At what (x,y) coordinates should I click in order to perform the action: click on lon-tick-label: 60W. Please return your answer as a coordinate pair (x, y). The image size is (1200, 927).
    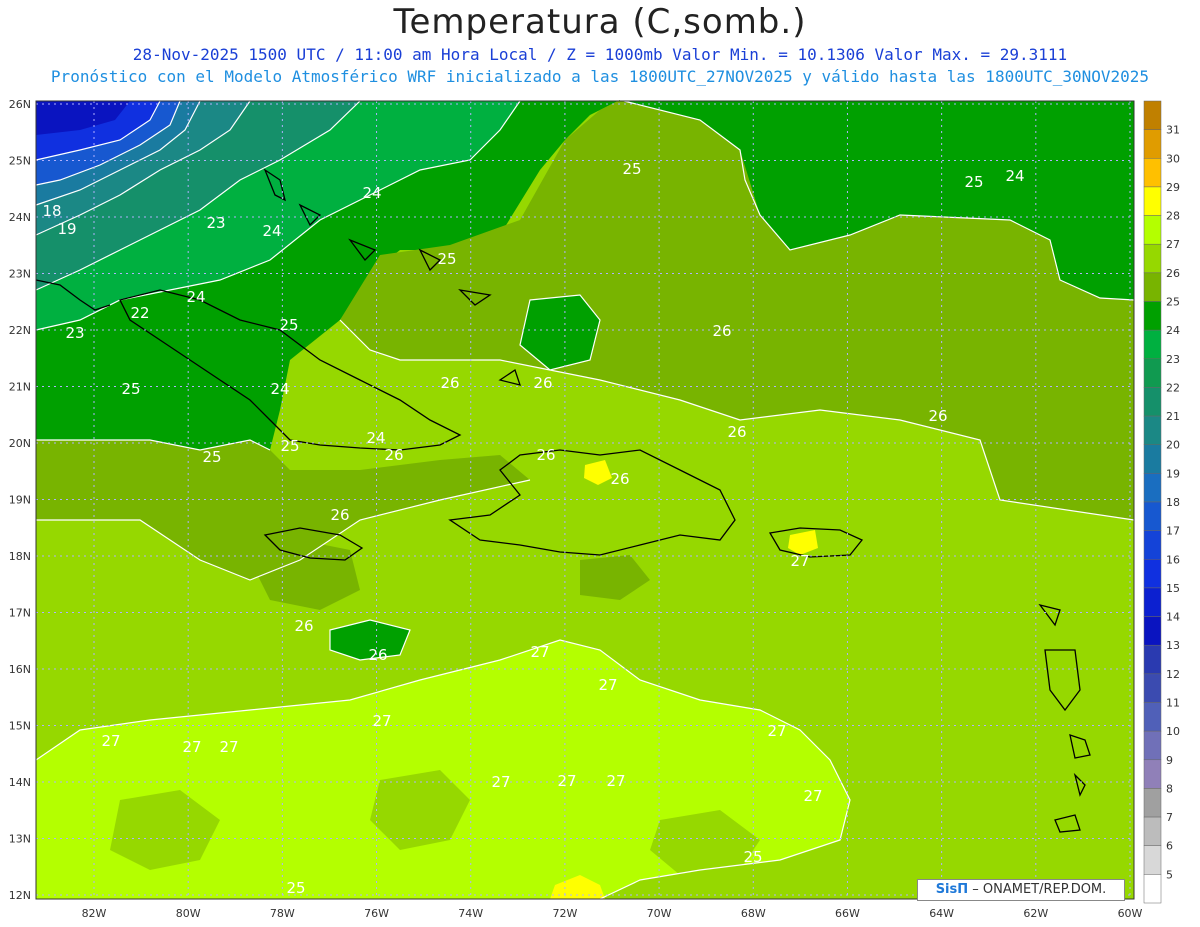
    Looking at the image, I should click on (1130, 913).